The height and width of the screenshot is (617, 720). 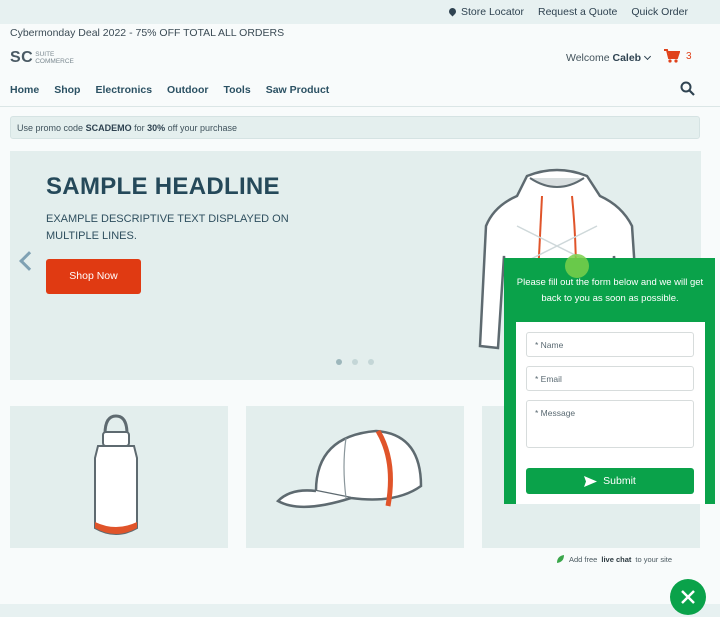 I want to click on logo-subtext: SUITE COMMERCE, so click(x=54, y=58).